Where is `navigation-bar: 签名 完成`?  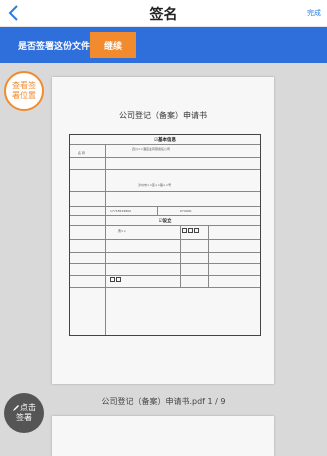 navigation-bar: 签名 完成 is located at coordinates (163, 13).